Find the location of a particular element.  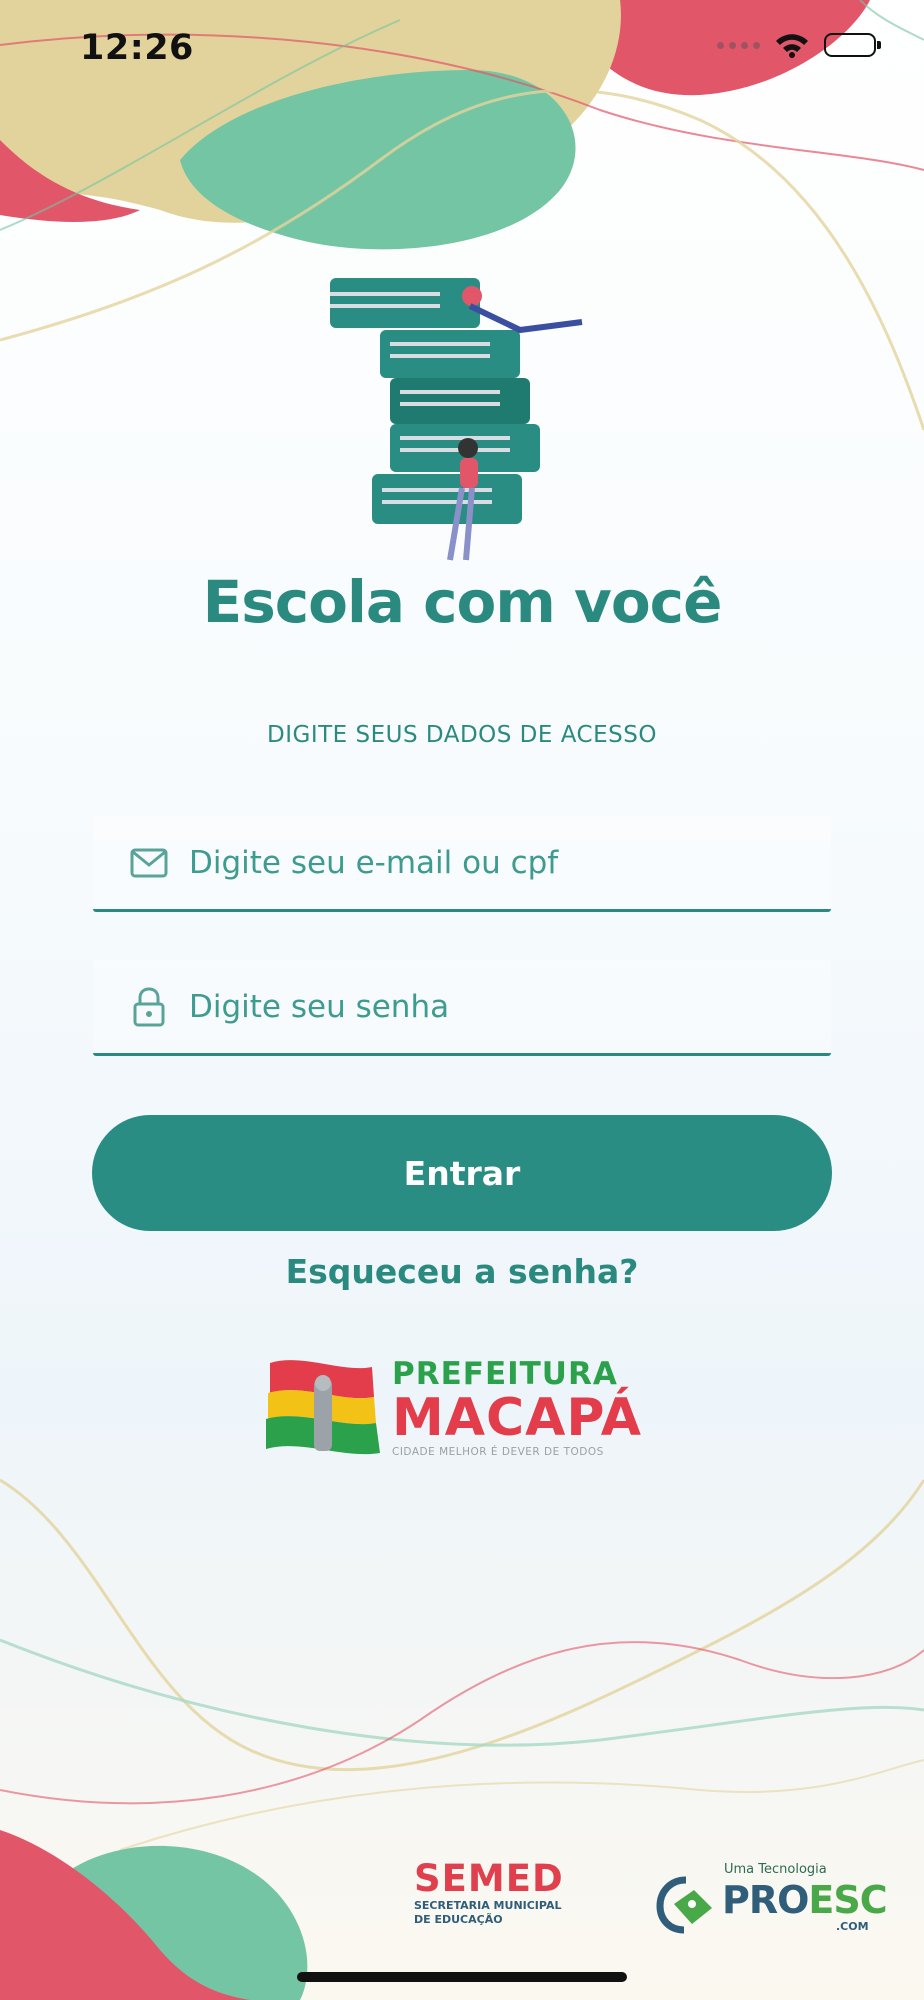

semed-subtitle-1: SECRETARIA MUNICIPAL is located at coordinates (488, 1905).